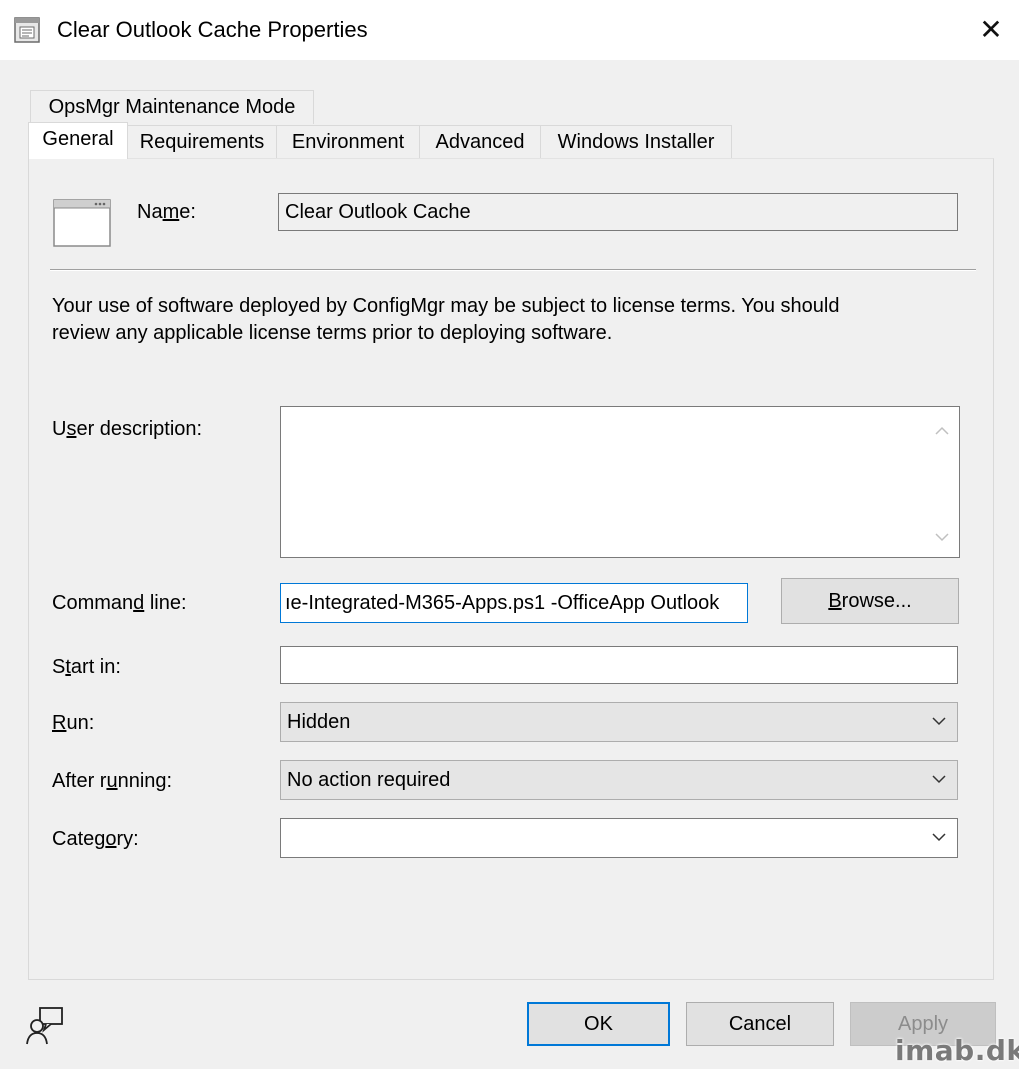 The image size is (1019, 1069). Describe the element at coordinates (112, 781) in the screenshot. I see `after-running-label: After running:` at that location.